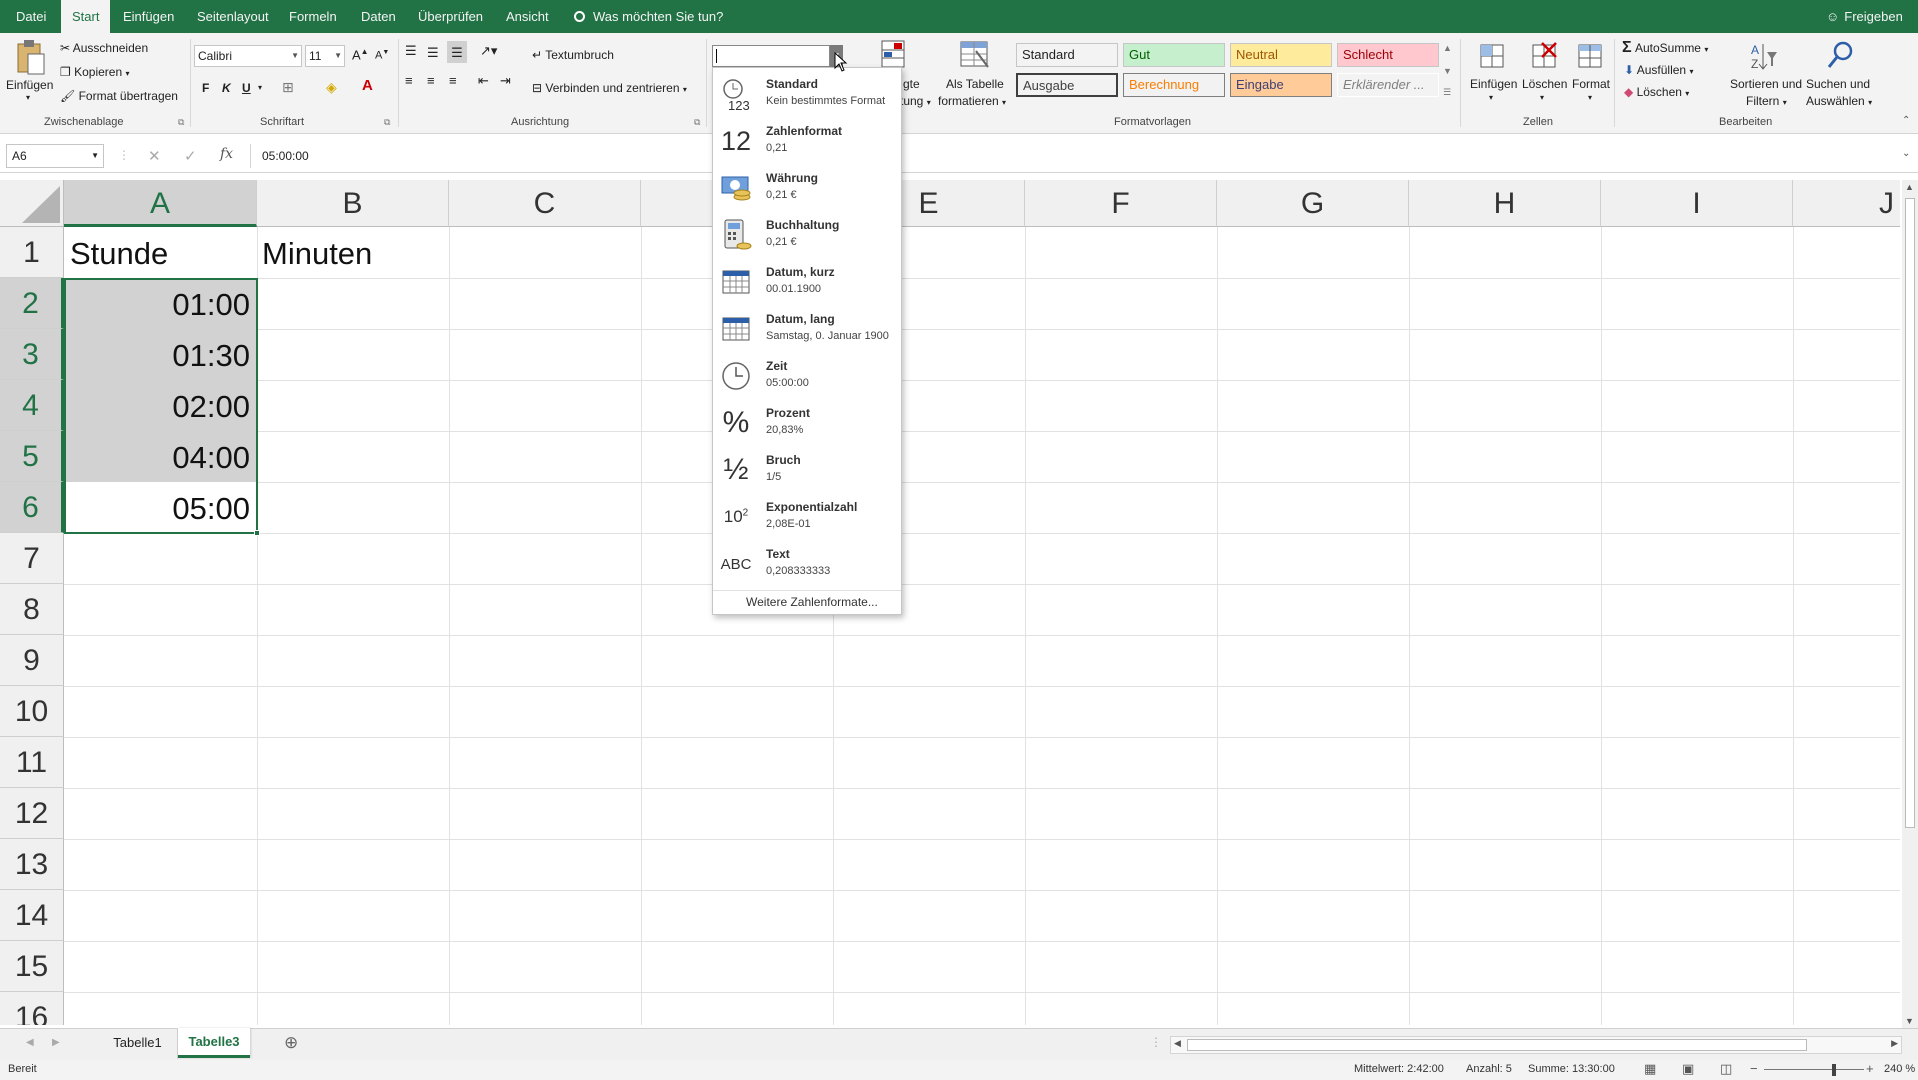 The image size is (1918, 1080). I want to click on scroll-left-icon: ◀, so click(1177, 1043).